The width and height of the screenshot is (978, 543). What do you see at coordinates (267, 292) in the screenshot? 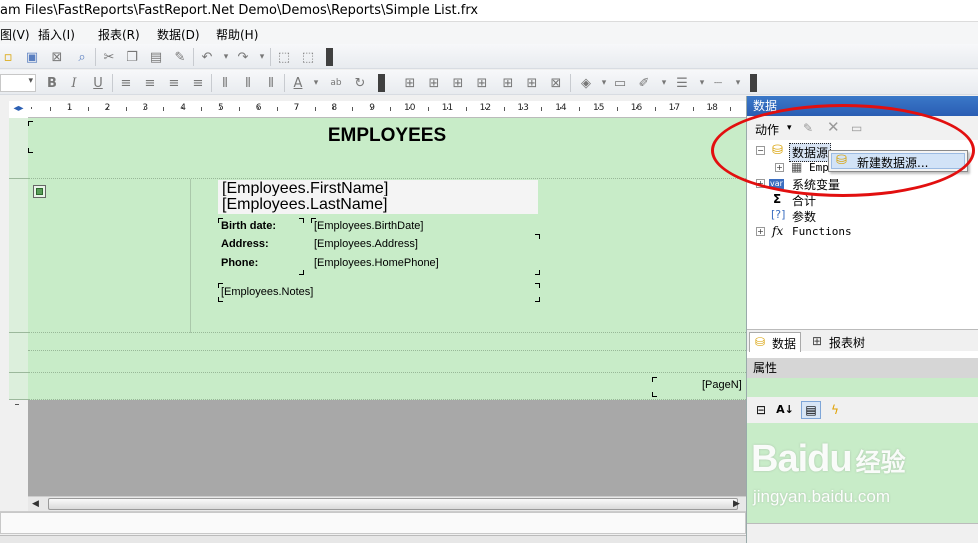
I see `notes-field: [Employees.Notes]` at bounding box center [267, 292].